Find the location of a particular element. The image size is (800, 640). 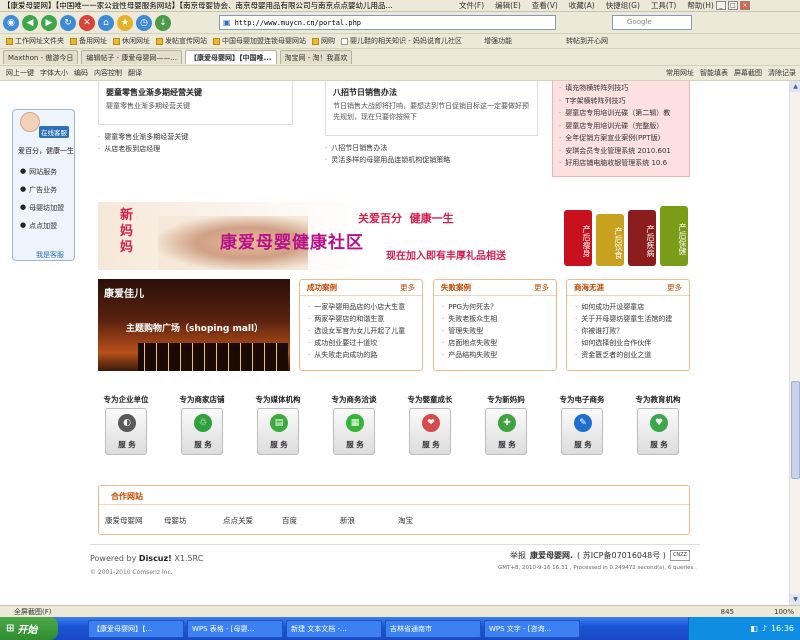

favorite-item: 网购 is located at coordinates (323, 41).